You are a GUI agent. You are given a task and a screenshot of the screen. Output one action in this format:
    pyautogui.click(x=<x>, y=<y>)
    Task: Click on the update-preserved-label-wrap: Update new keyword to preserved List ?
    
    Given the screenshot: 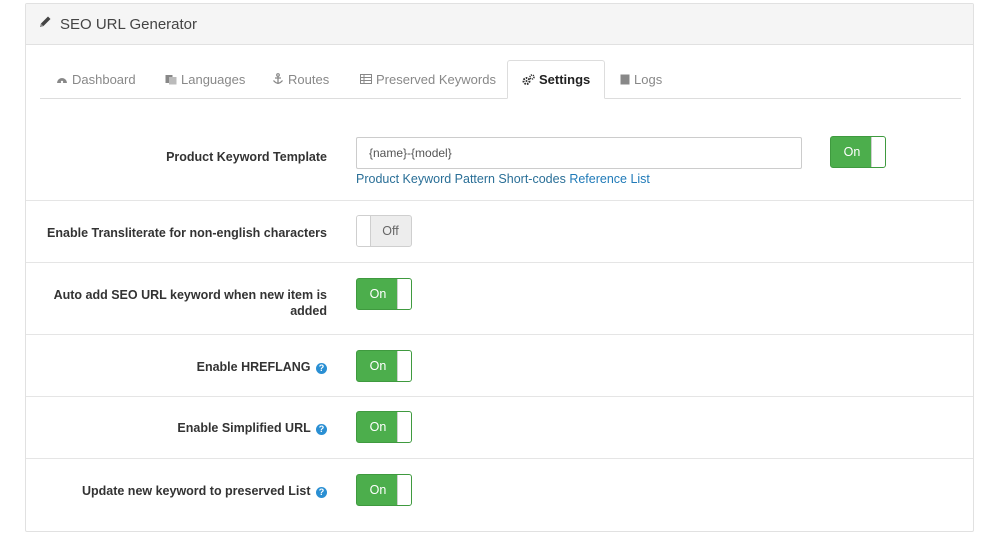 What is the action you would take?
    pyautogui.click(x=177, y=491)
    